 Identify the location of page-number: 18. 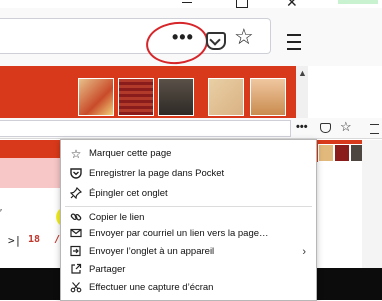
(34, 239).